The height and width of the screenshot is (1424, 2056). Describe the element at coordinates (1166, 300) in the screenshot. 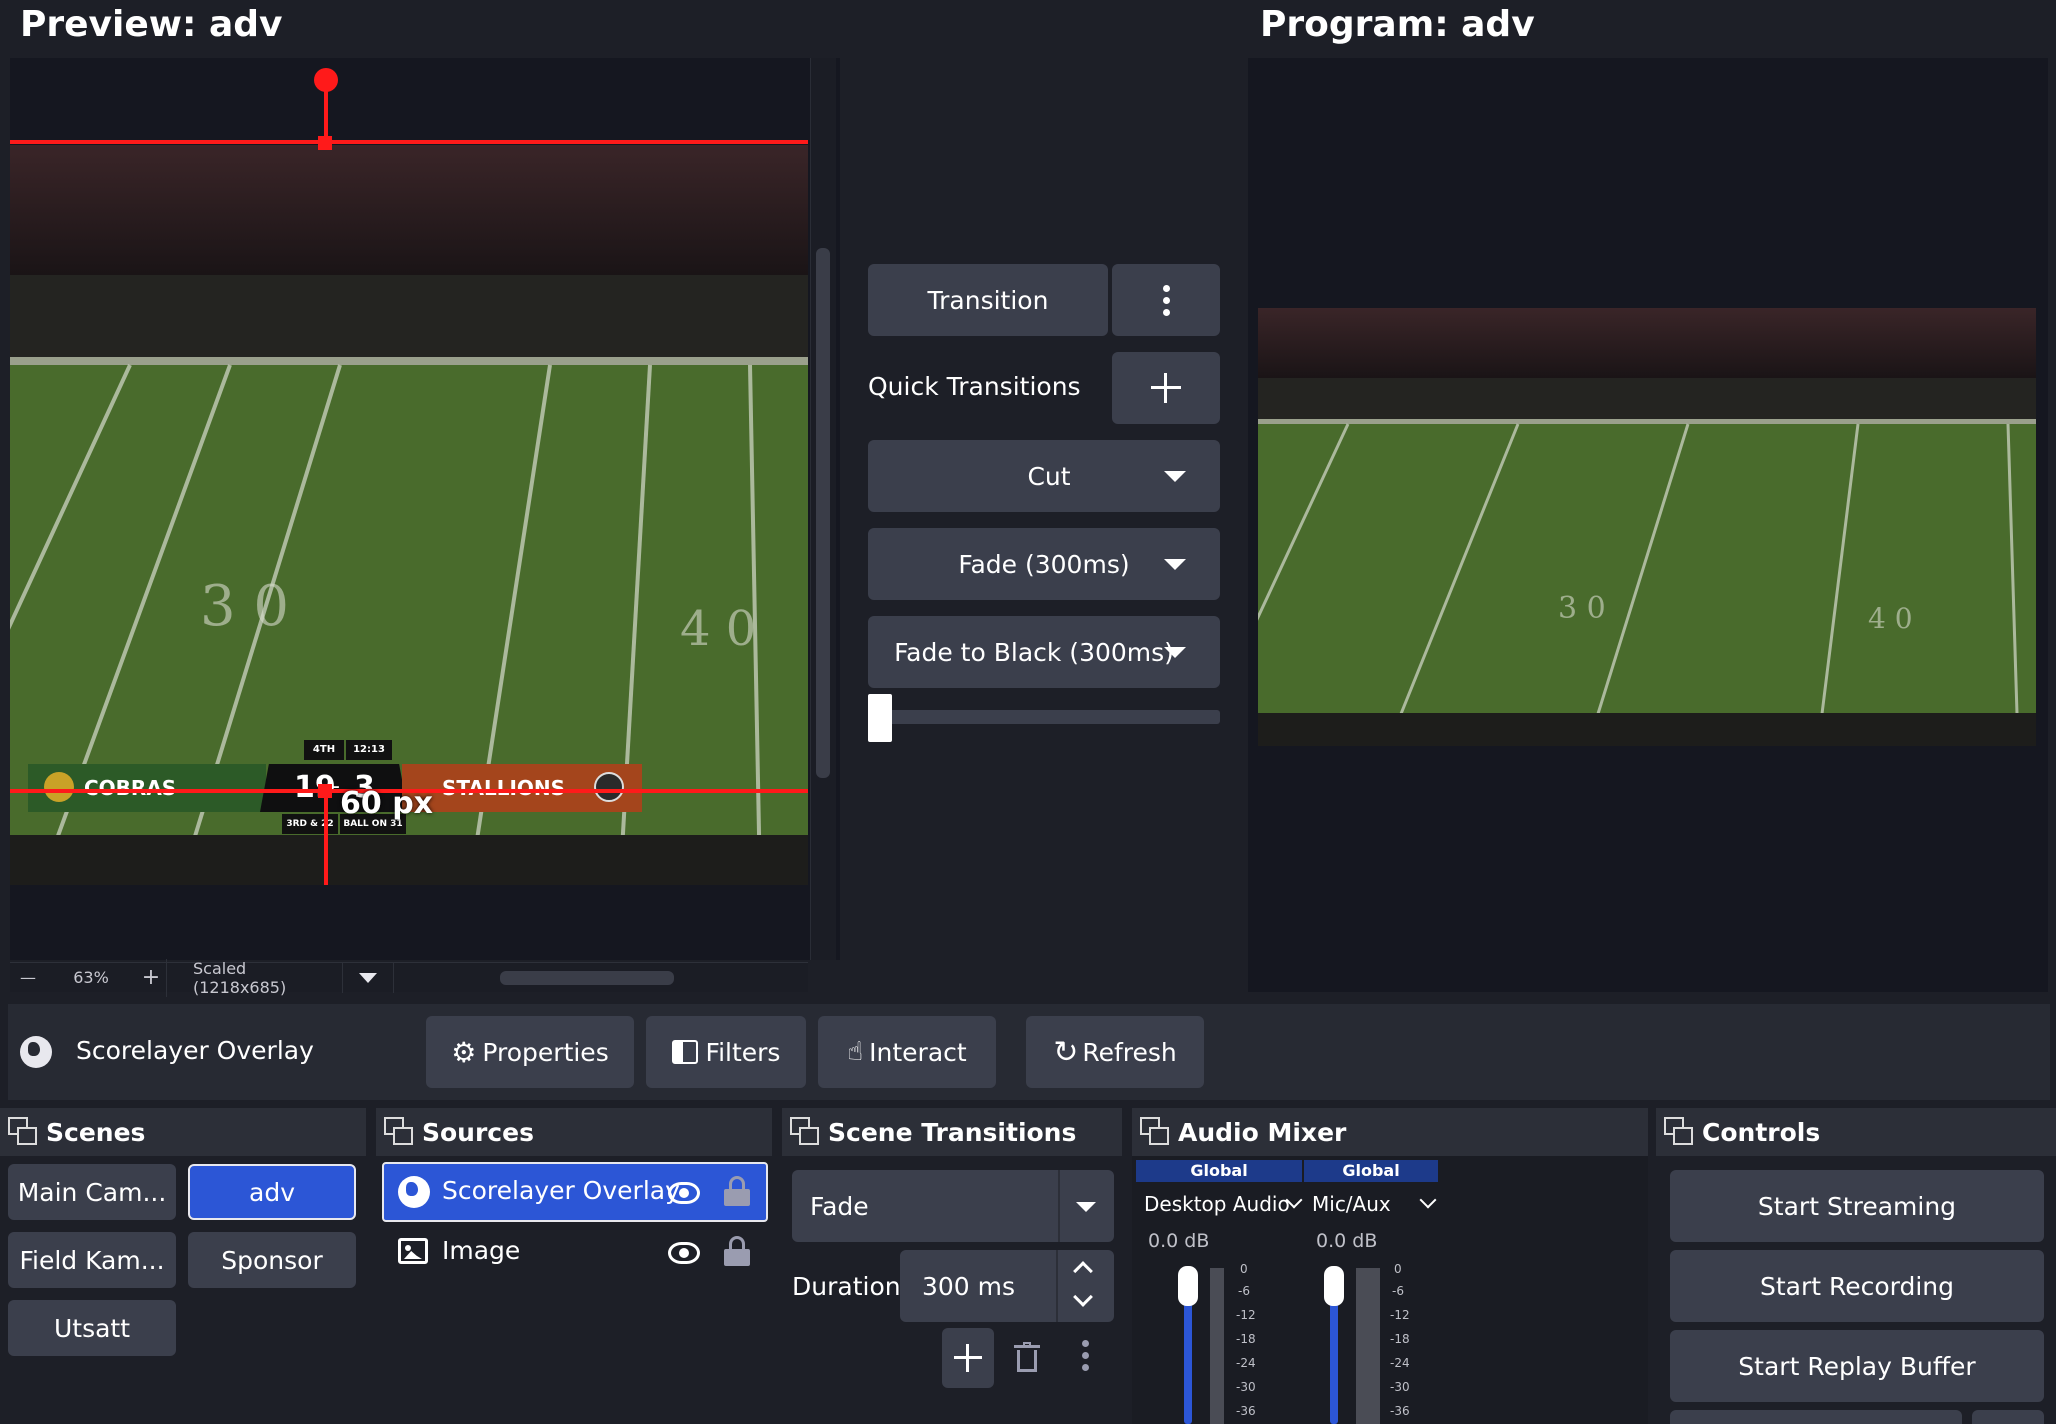

I see `transition-menu-button` at that location.